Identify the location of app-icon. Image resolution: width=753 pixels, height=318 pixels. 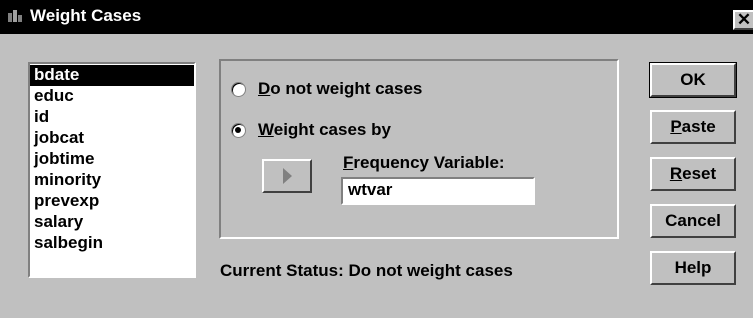
(15, 16).